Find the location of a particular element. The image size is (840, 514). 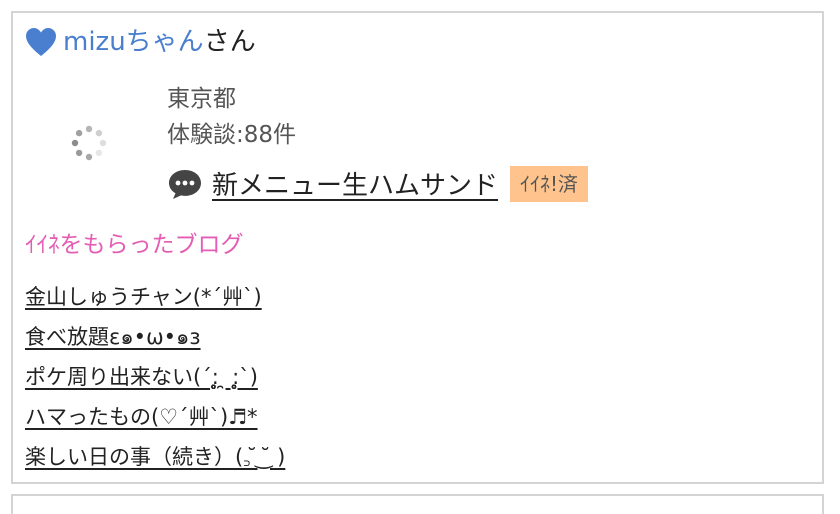

blog-link: ハマったもの(♡´艸`)♬* is located at coordinates (141, 417).